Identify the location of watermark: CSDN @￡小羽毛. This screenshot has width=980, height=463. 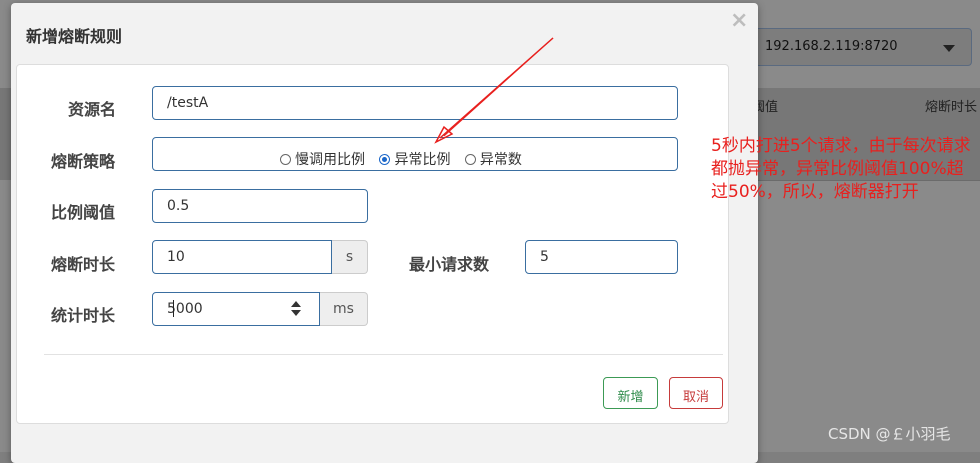
(889, 434).